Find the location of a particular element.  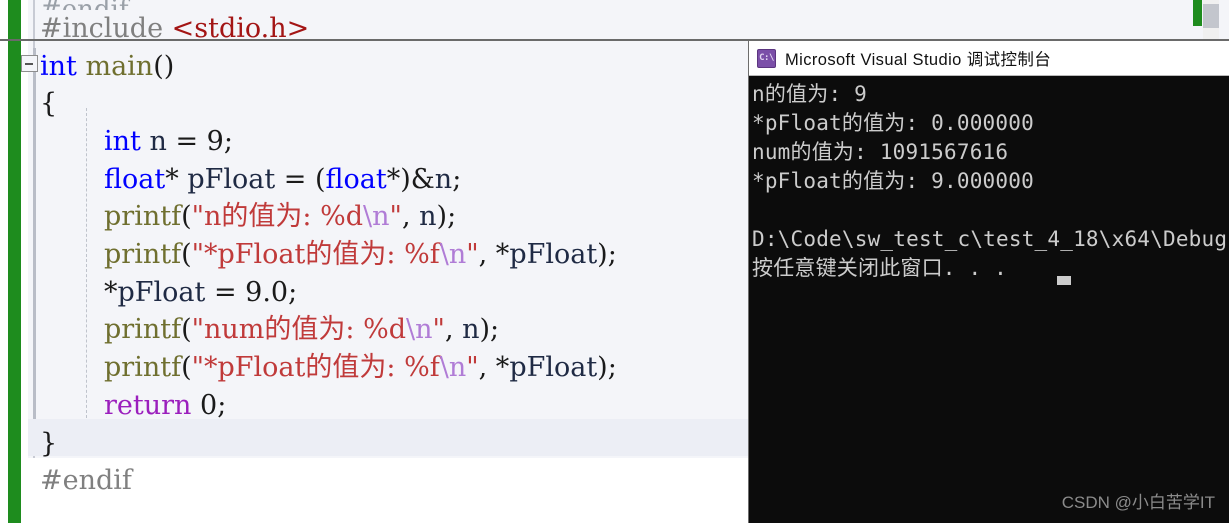

code-line: printf("num的值为: %d\n", n); is located at coordinates (301, 330).